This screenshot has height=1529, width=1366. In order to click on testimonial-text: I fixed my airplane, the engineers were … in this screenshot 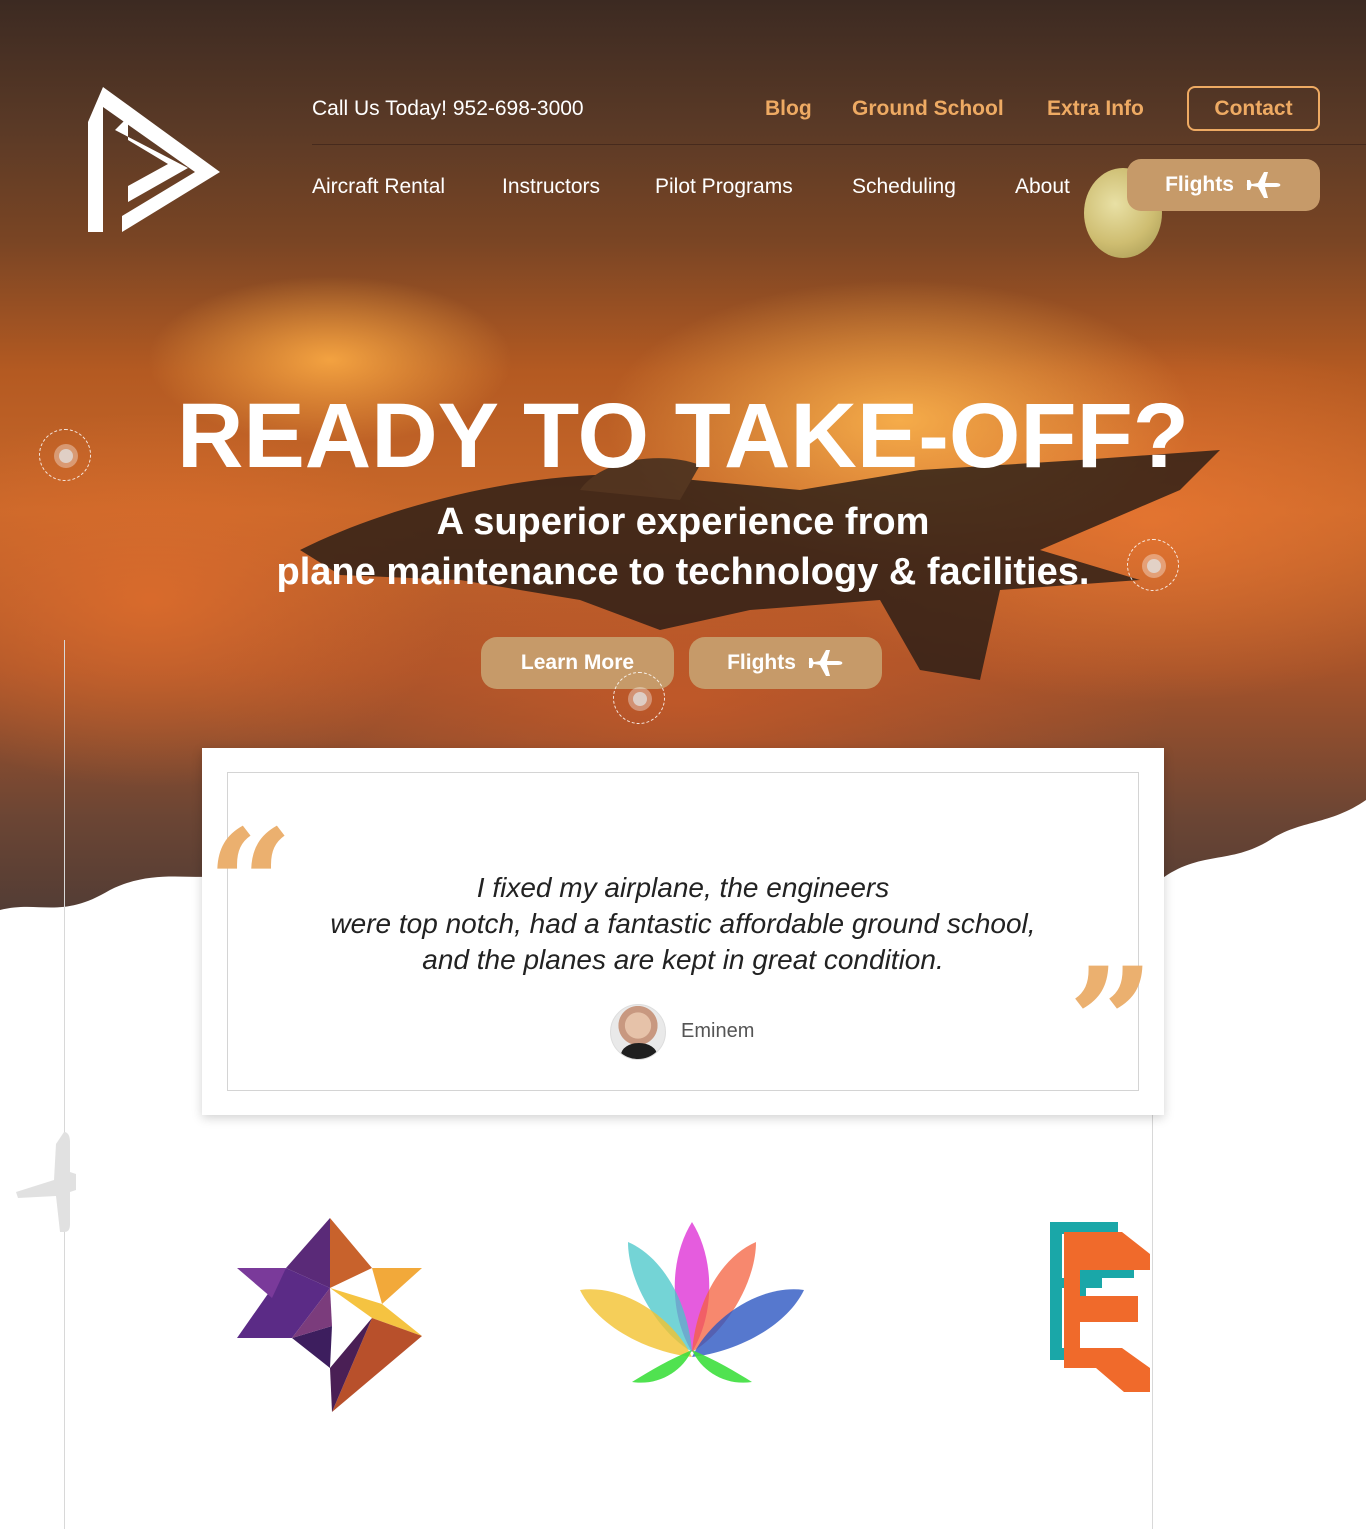, I will do `click(683, 924)`.